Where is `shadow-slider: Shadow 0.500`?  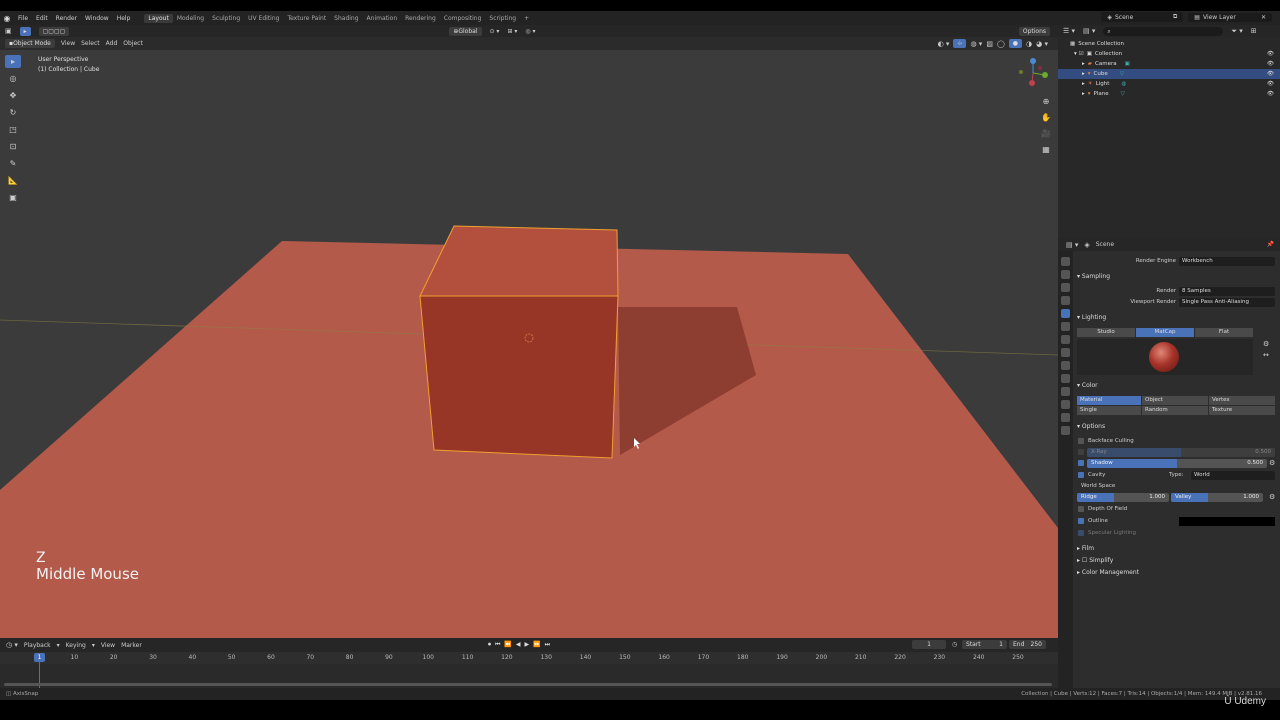 shadow-slider: Shadow 0.500 is located at coordinates (1177, 463).